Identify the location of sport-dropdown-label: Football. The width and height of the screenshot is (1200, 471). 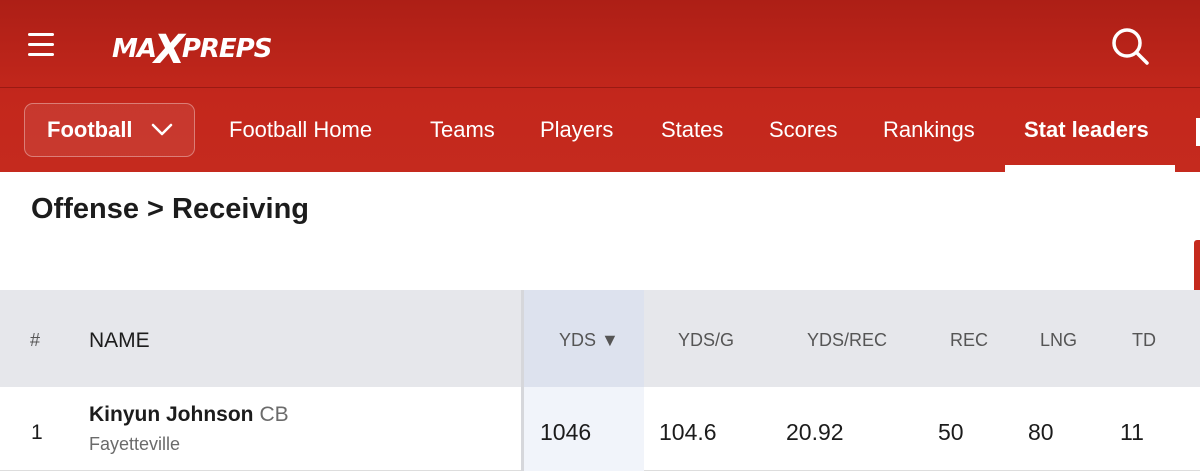
(90, 129).